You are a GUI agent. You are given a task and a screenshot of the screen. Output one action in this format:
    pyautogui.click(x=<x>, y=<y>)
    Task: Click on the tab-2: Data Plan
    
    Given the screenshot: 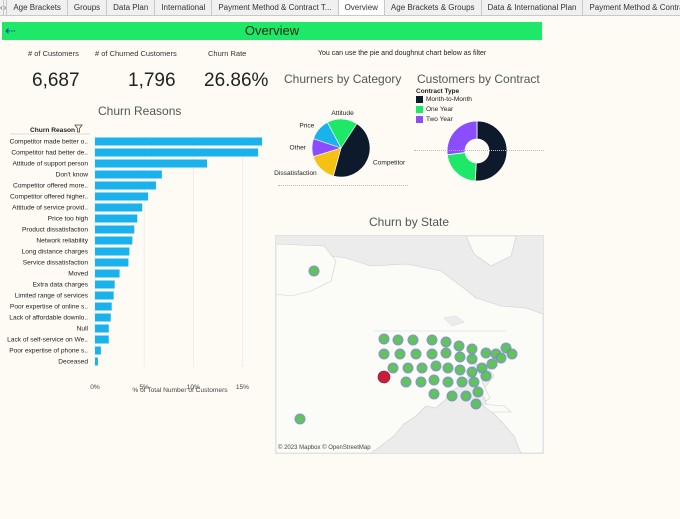 What is the action you would take?
    pyautogui.click(x=131, y=7)
    